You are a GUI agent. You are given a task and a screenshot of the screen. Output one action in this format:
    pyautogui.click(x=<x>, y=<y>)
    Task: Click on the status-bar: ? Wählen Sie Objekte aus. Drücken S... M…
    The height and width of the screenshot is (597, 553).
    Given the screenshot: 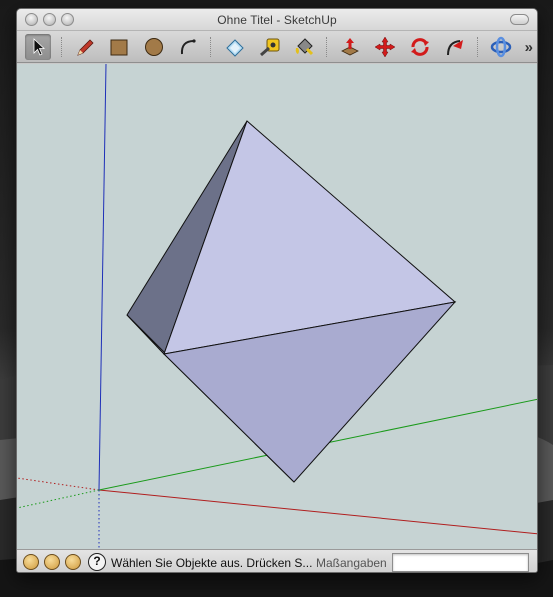 What is the action you would take?
    pyautogui.click(x=277, y=560)
    